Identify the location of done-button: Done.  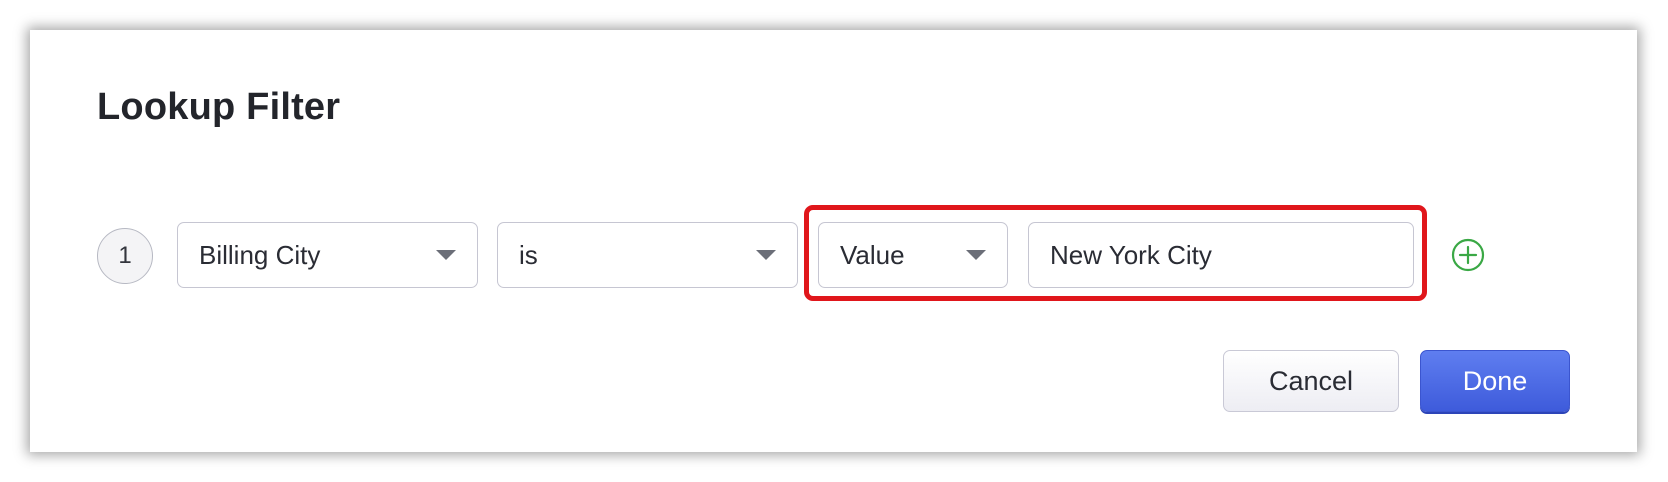
(1495, 381).